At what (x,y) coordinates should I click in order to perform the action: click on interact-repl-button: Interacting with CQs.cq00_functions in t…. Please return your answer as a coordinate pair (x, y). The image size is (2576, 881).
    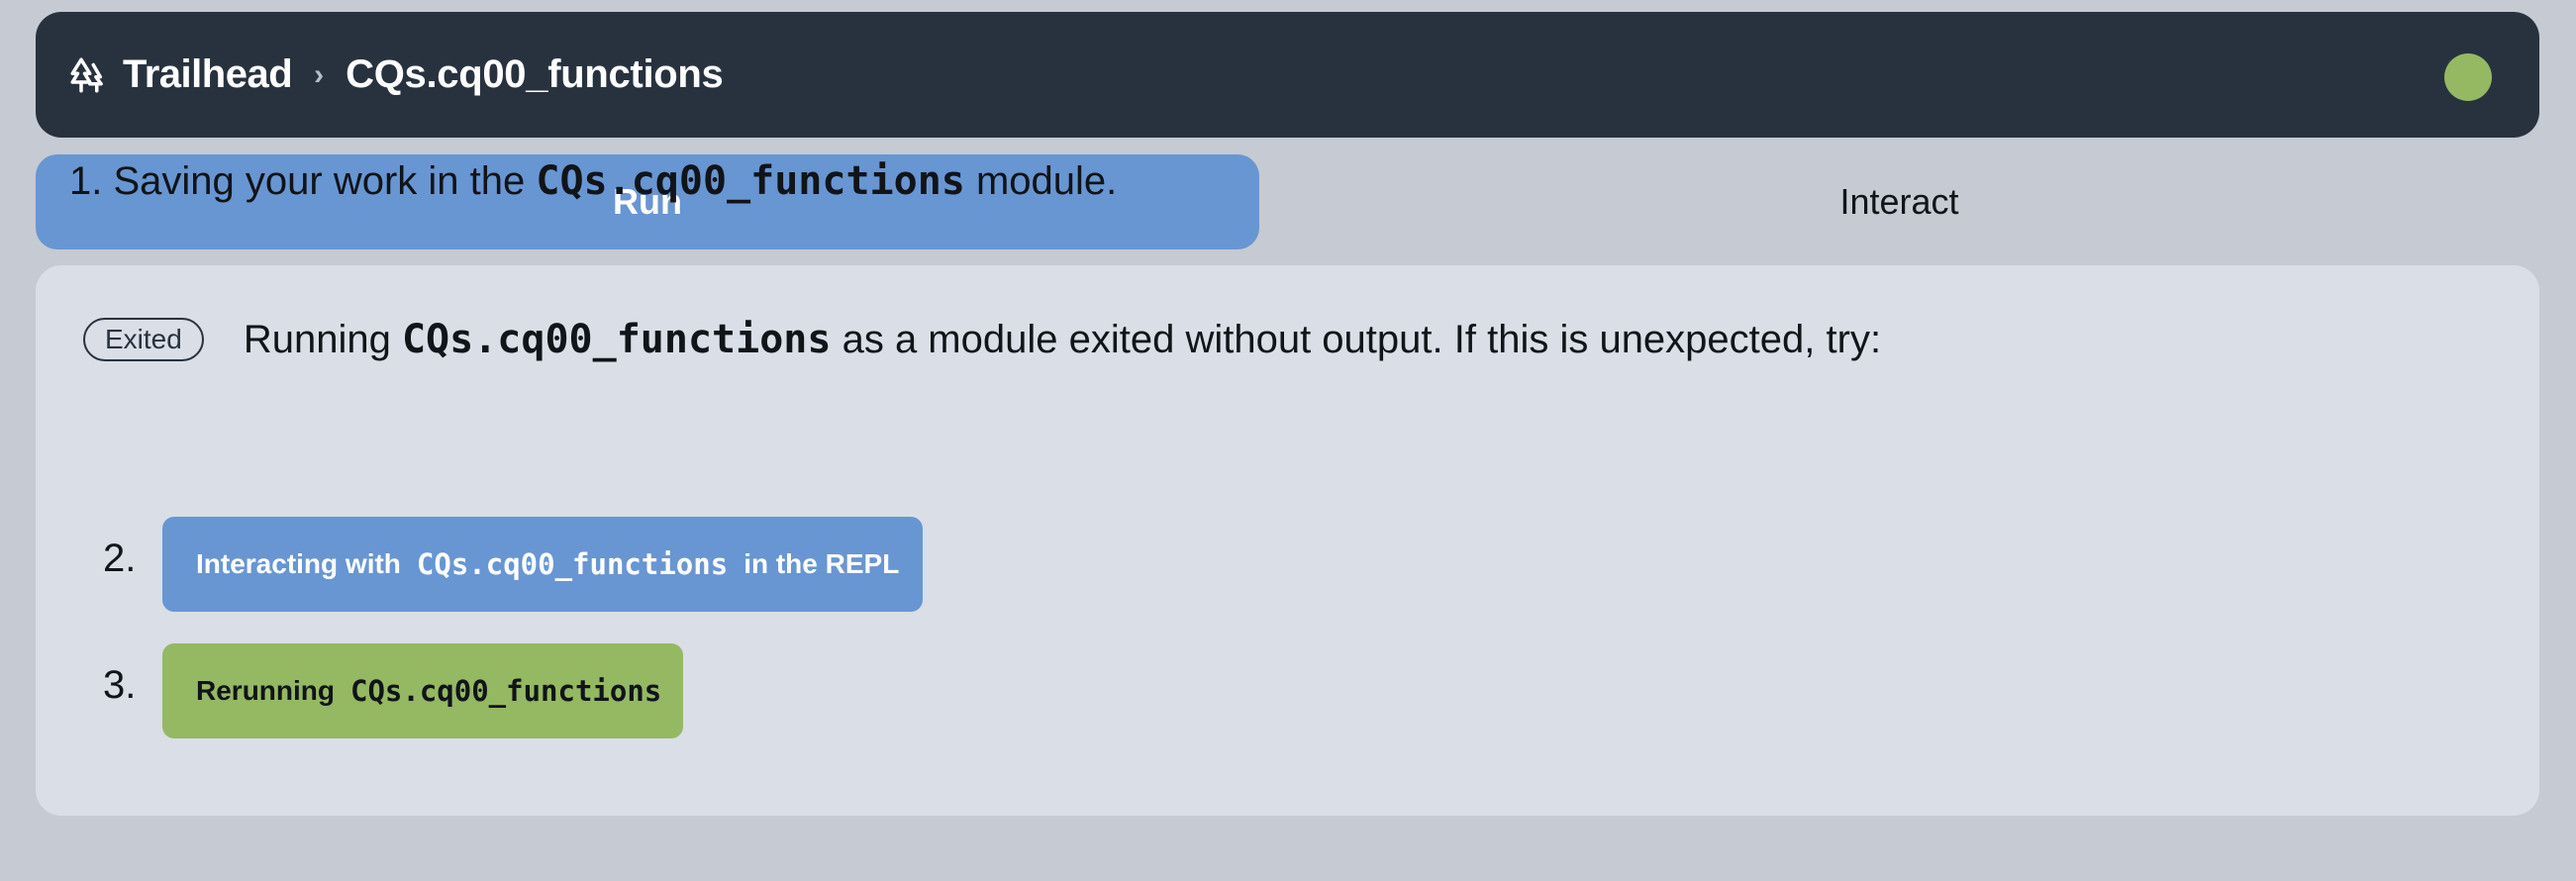
    Looking at the image, I should click on (542, 564).